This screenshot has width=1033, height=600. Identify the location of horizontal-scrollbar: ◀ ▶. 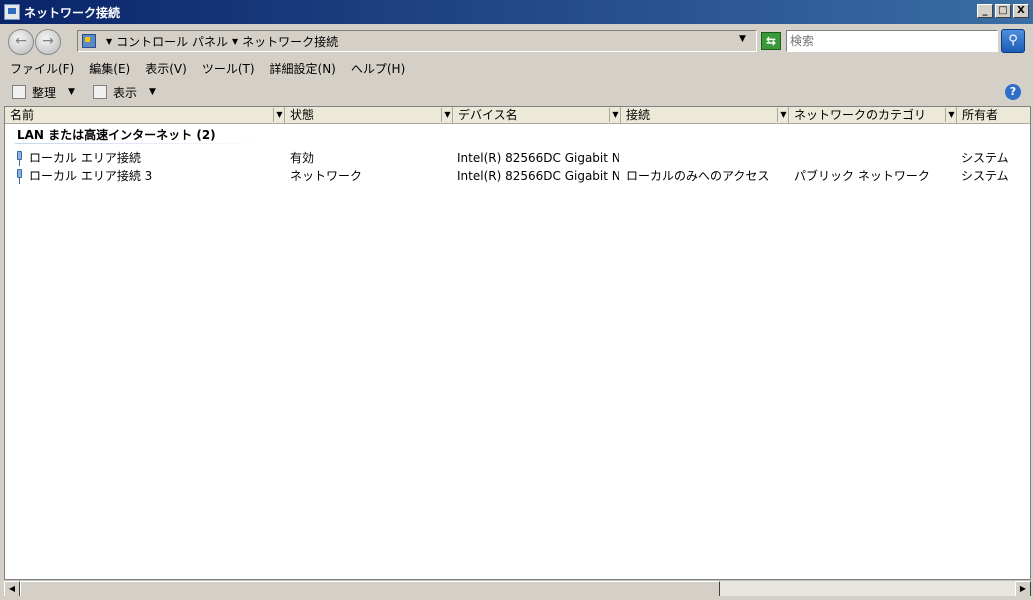
(517, 588).